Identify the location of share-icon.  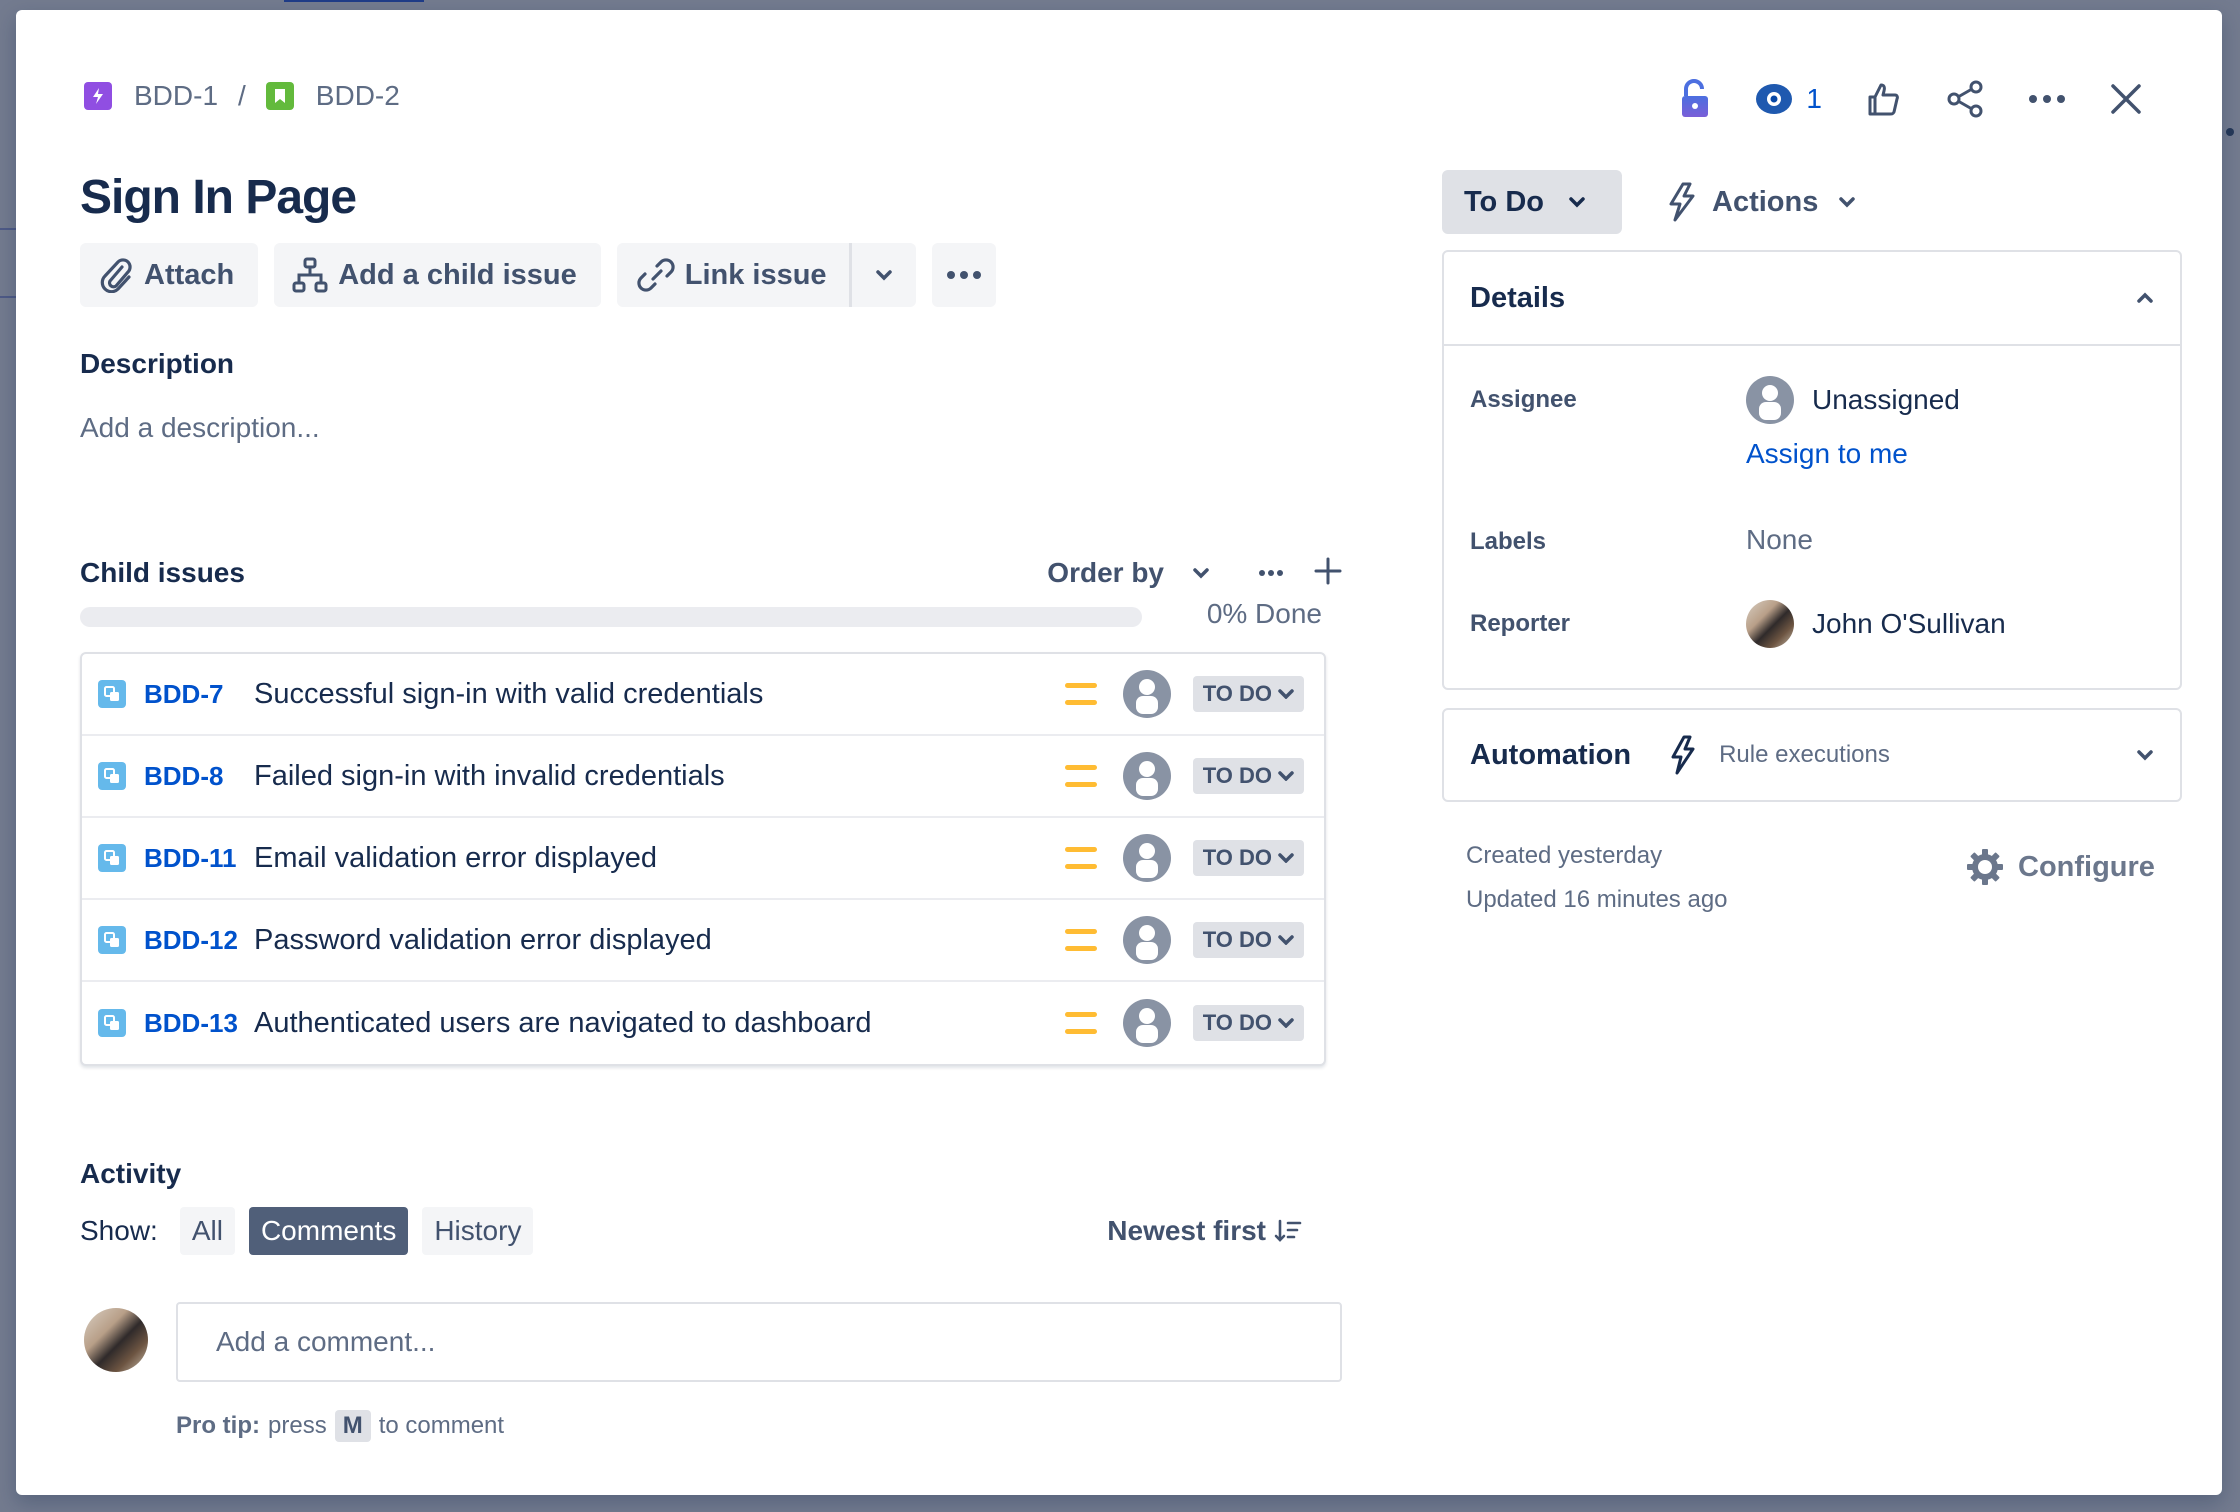
(1965, 99).